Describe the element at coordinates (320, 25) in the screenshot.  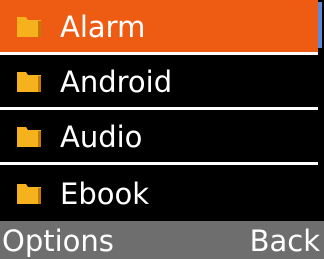
I see `scrollbar-thumb` at that location.